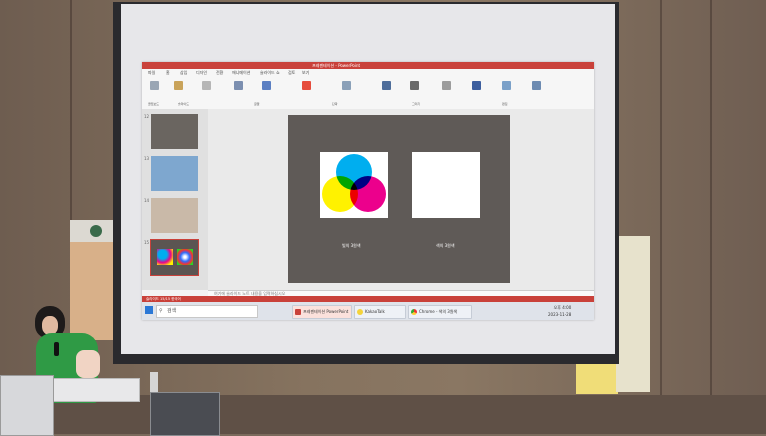  I want to click on tab-design: 디자인, so click(201, 73).